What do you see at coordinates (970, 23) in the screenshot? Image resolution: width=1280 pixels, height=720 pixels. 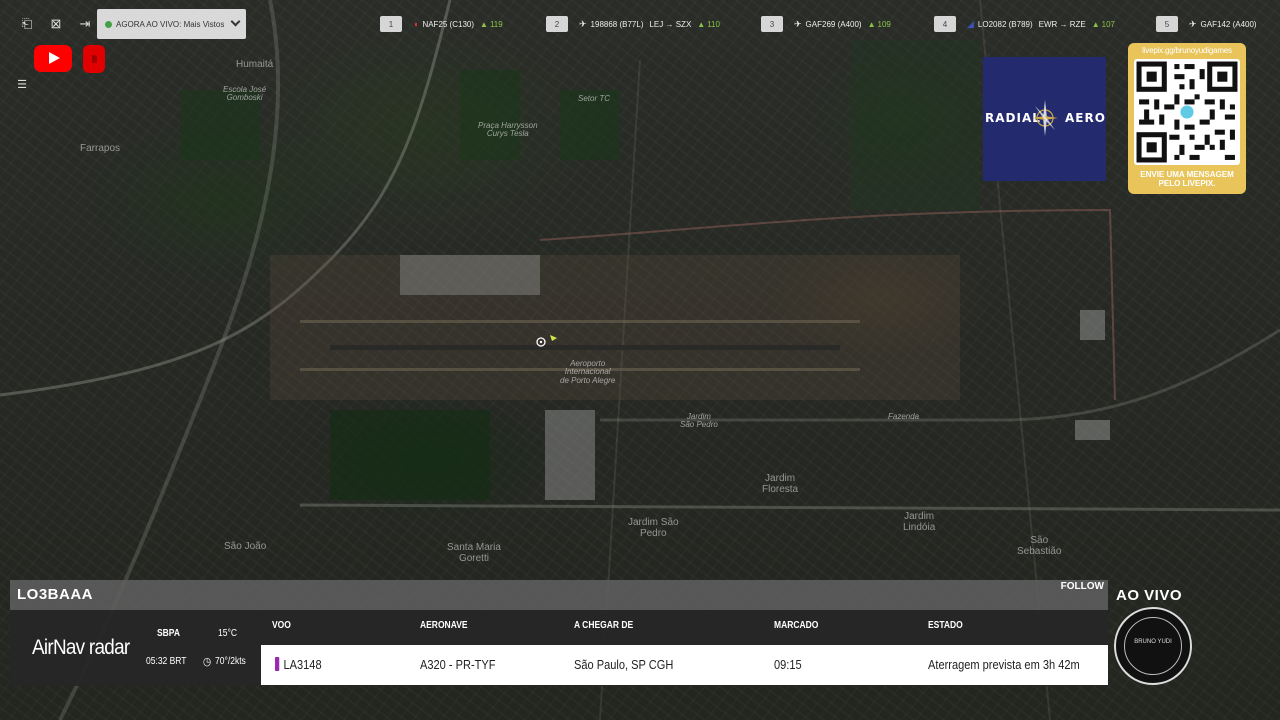 I see `flag-icon: ◢` at bounding box center [970, 23].